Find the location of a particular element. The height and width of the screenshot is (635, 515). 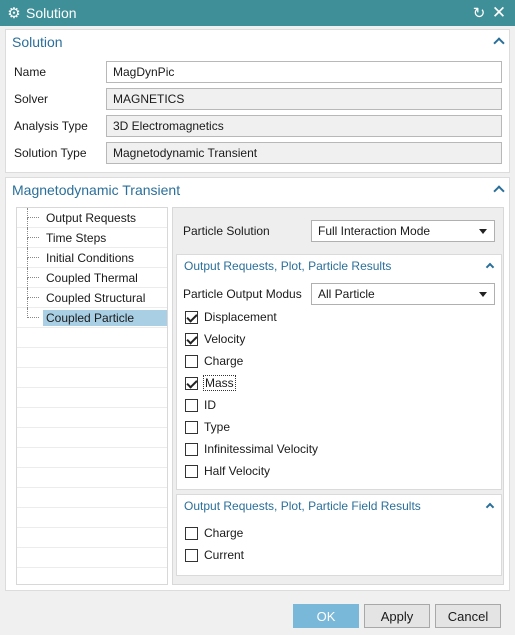

particle-solution-value: Full Interaction Mode is located at coordinates (374, 231).